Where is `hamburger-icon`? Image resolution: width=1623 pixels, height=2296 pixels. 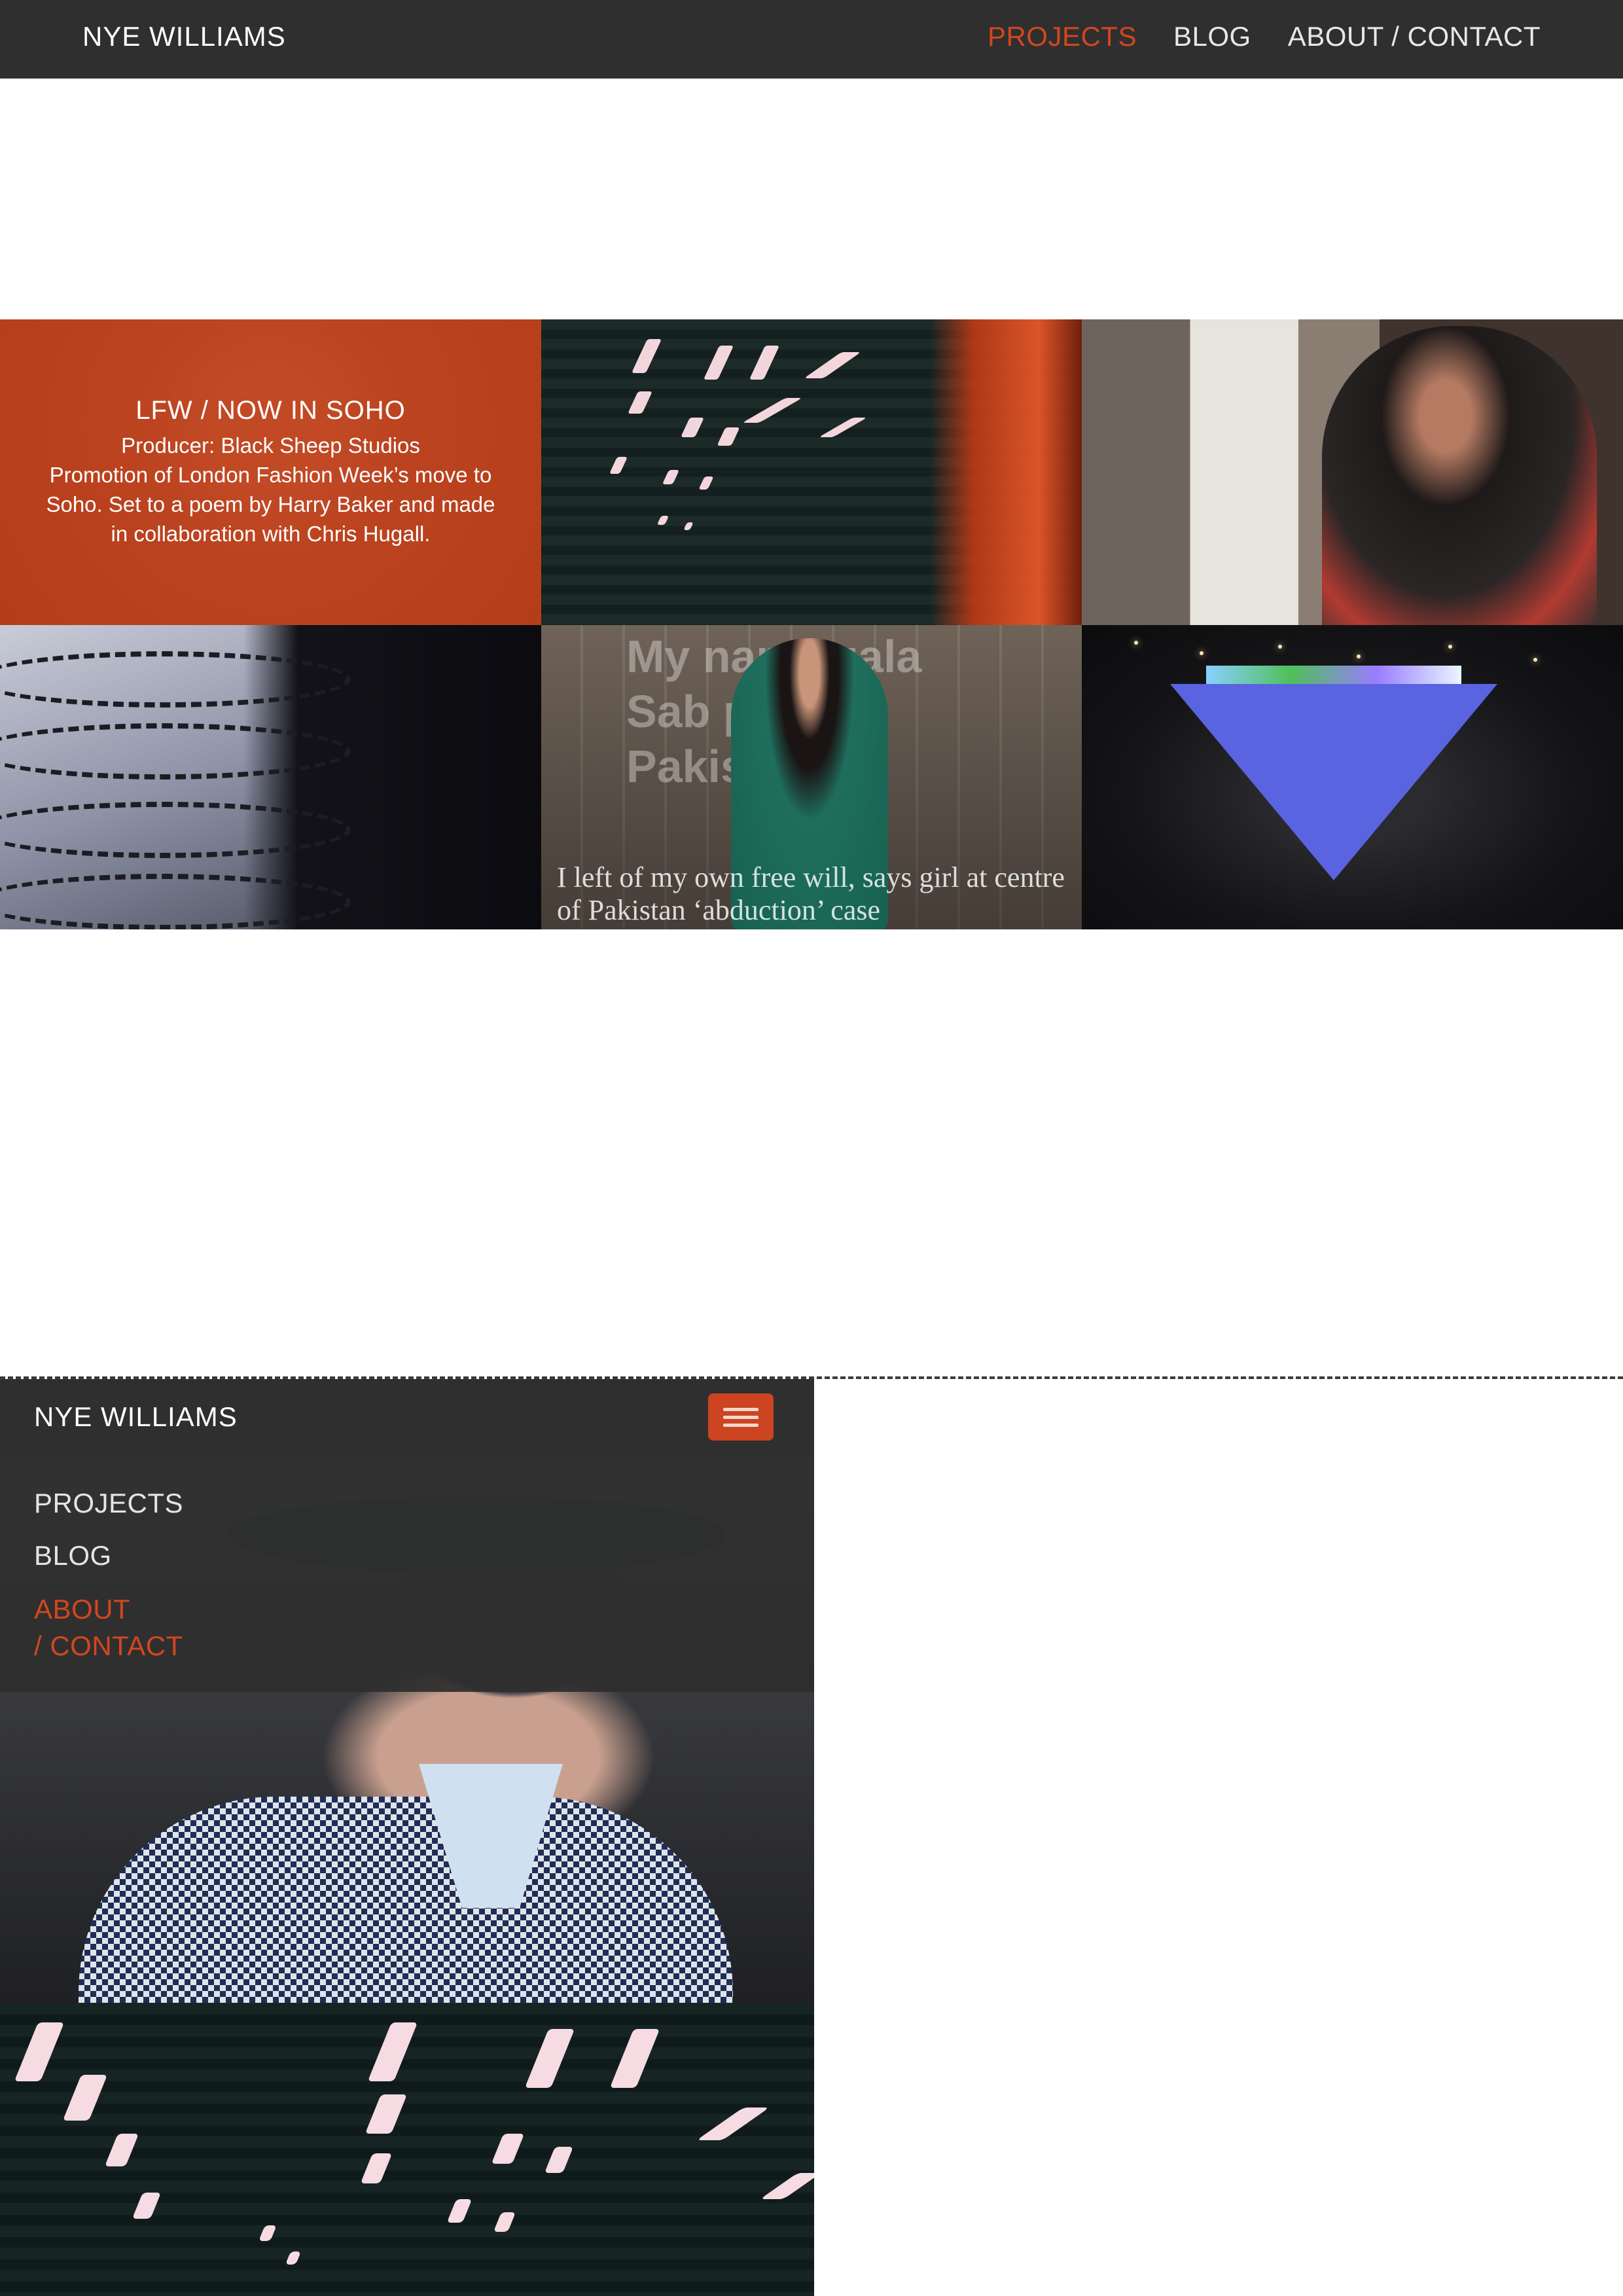
hamburger-icon is located at coordinates (741, 1417).